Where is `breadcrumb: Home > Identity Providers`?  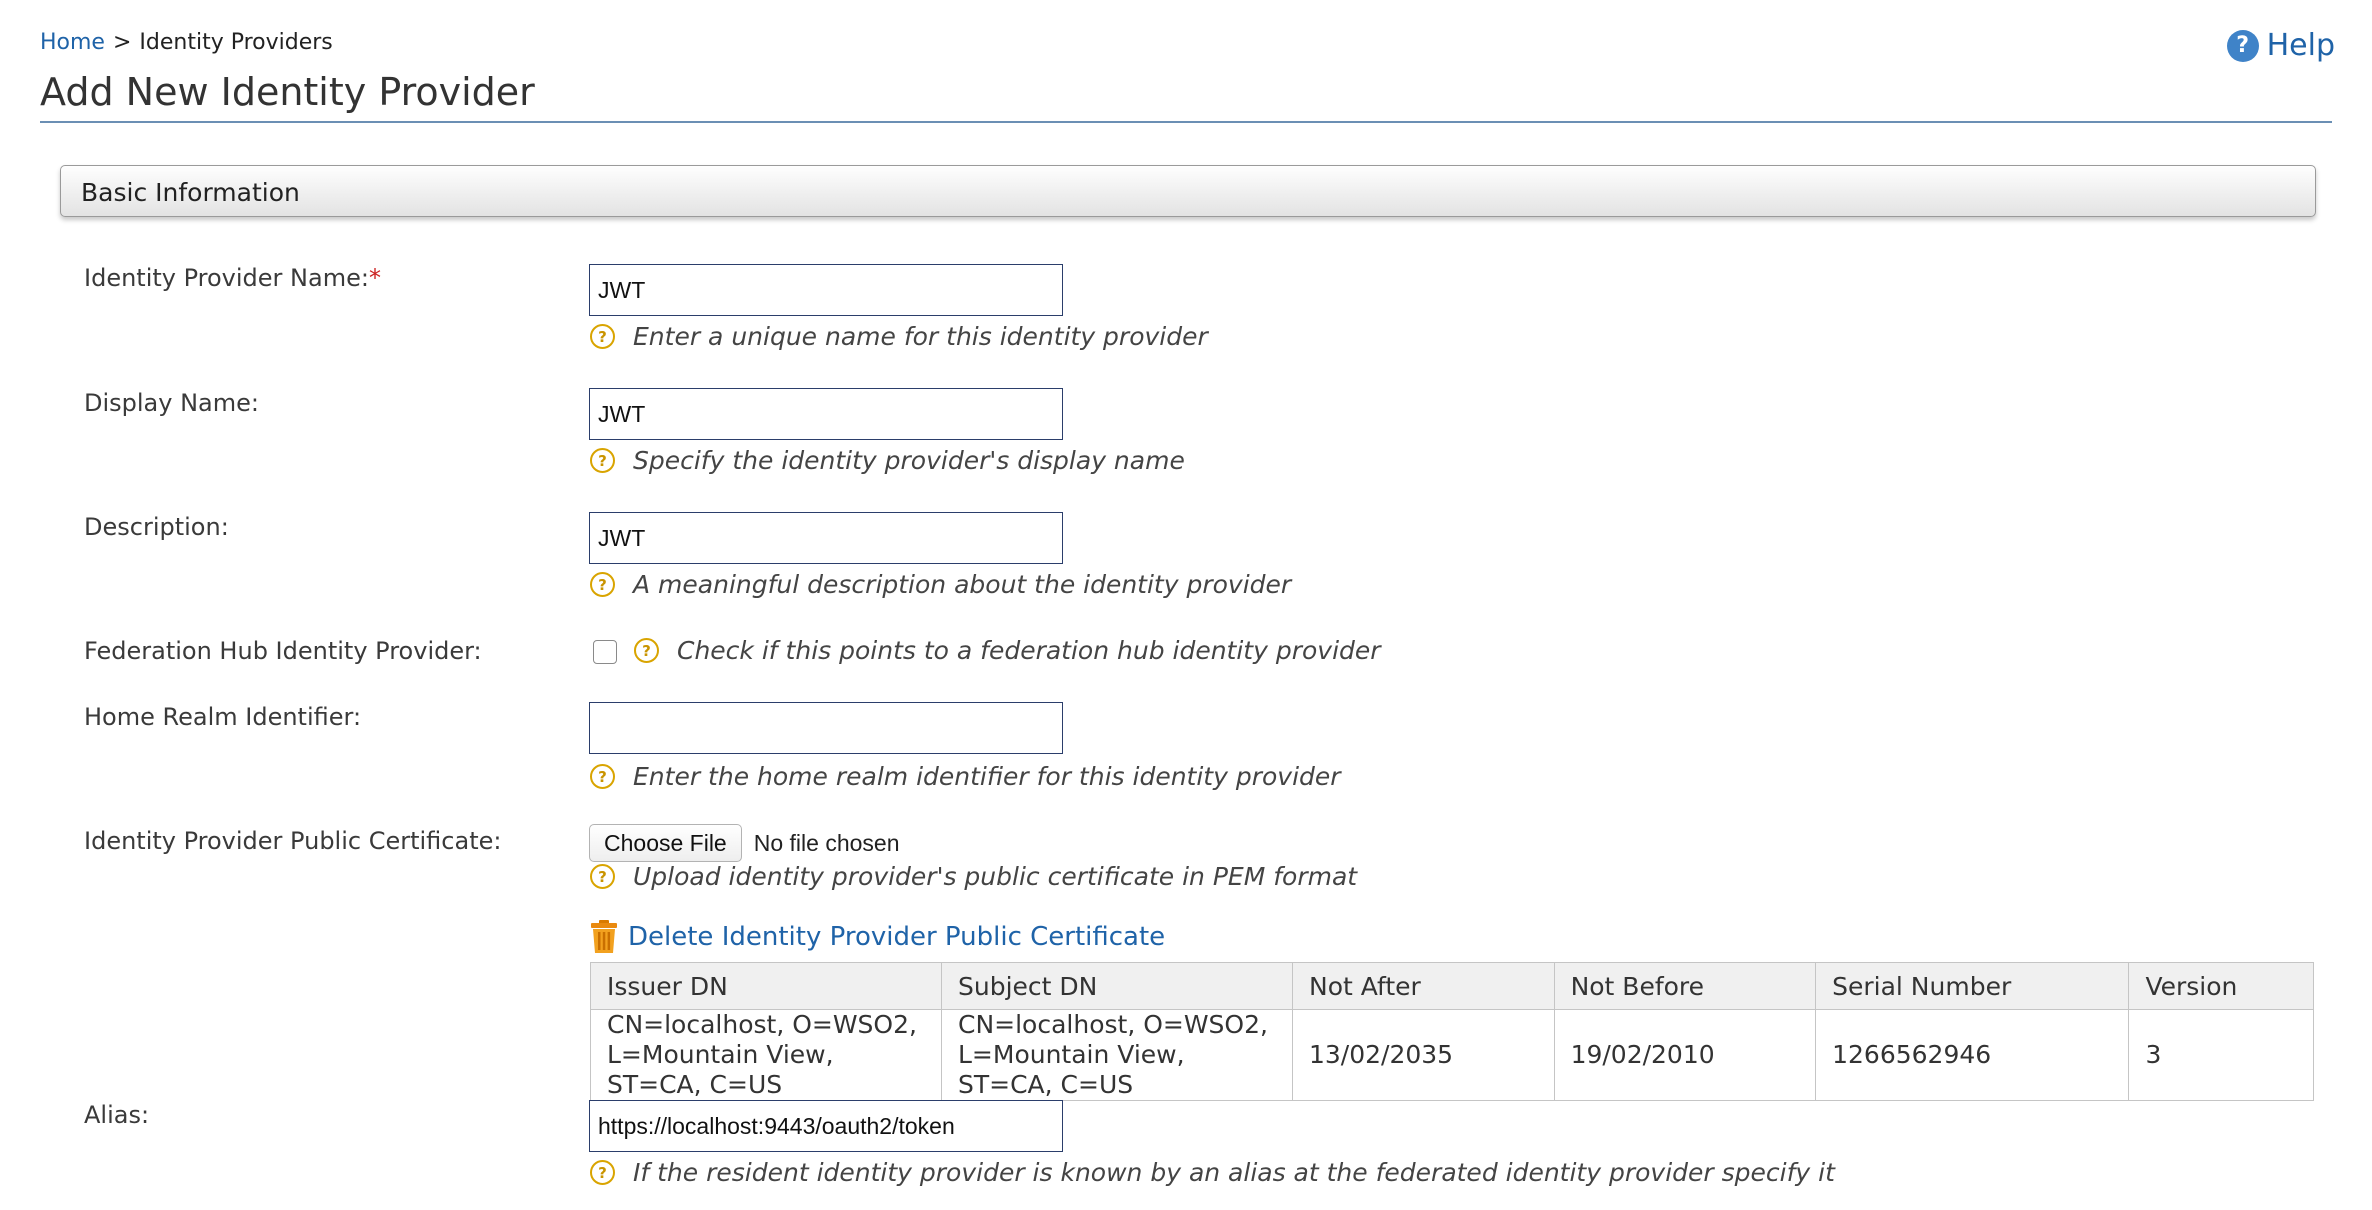 breadcrumb: Home > Identity Providers is located at coordinates (186, 42).